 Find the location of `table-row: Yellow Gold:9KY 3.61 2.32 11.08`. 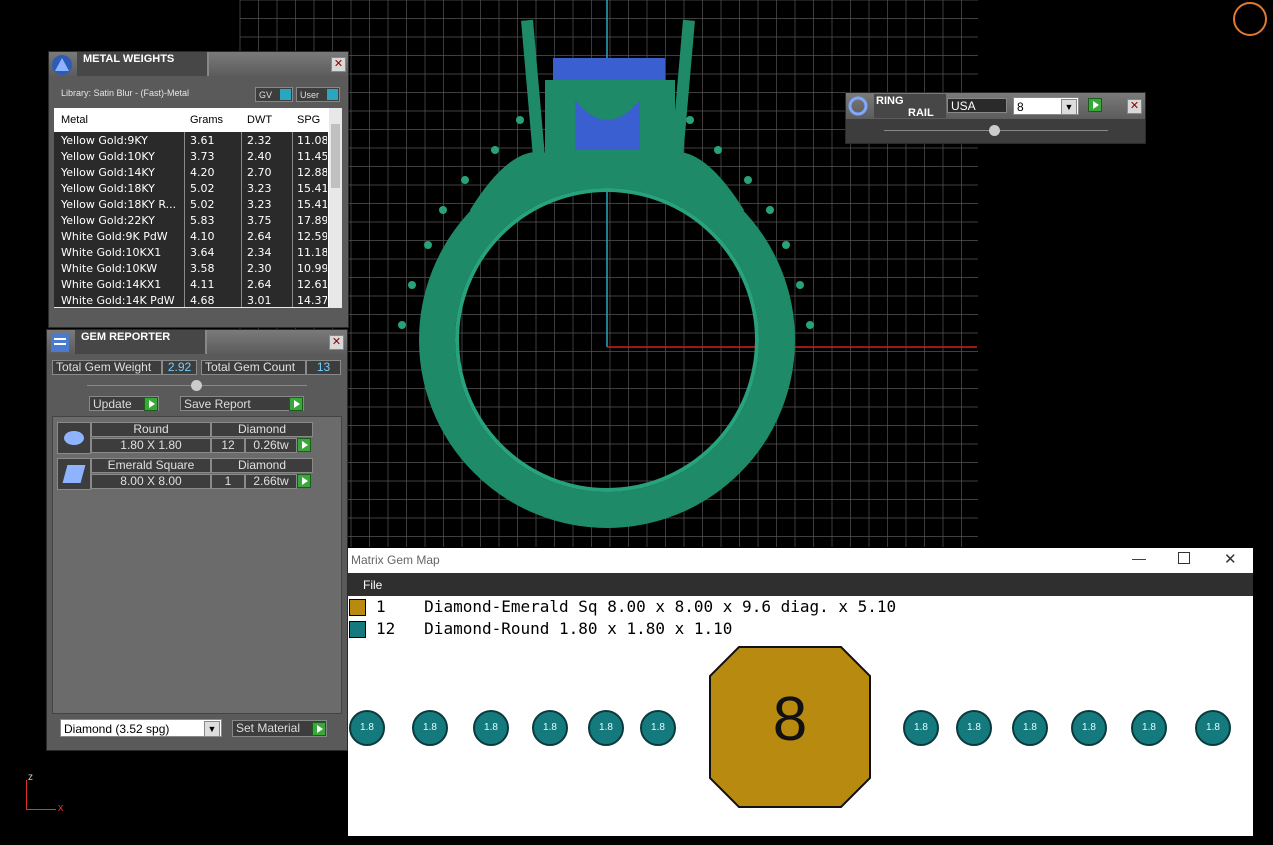

table-row: Yellow Gold:9KY 3.61 2.32 11.08 is located at coordinates (191, 140).